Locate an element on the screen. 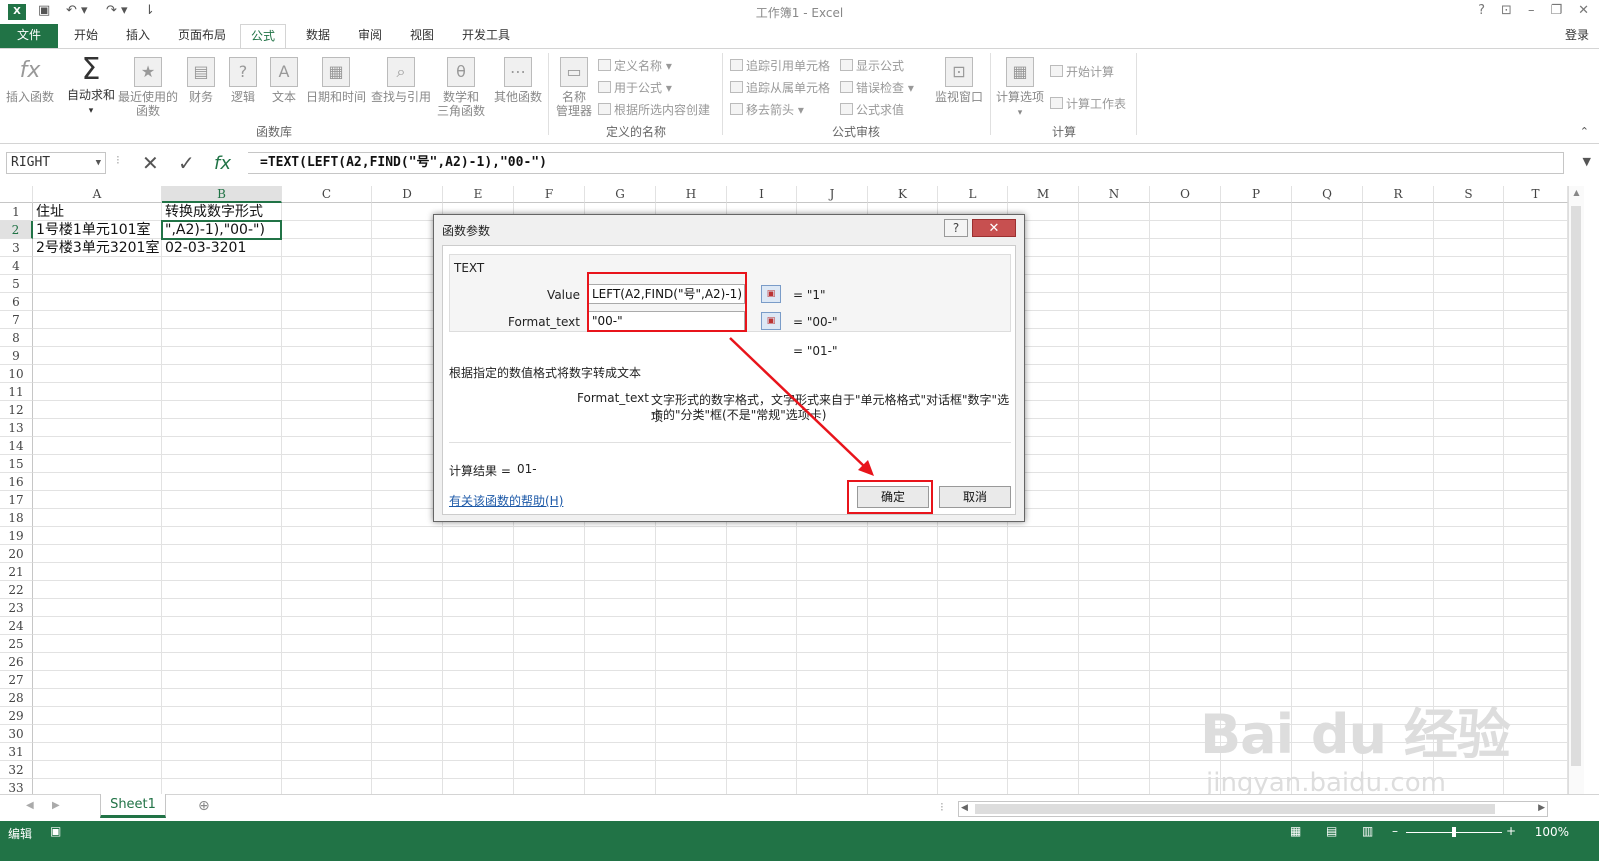 The image size is (1599, 861). column-header: T is located at coordinates (1536, 194).